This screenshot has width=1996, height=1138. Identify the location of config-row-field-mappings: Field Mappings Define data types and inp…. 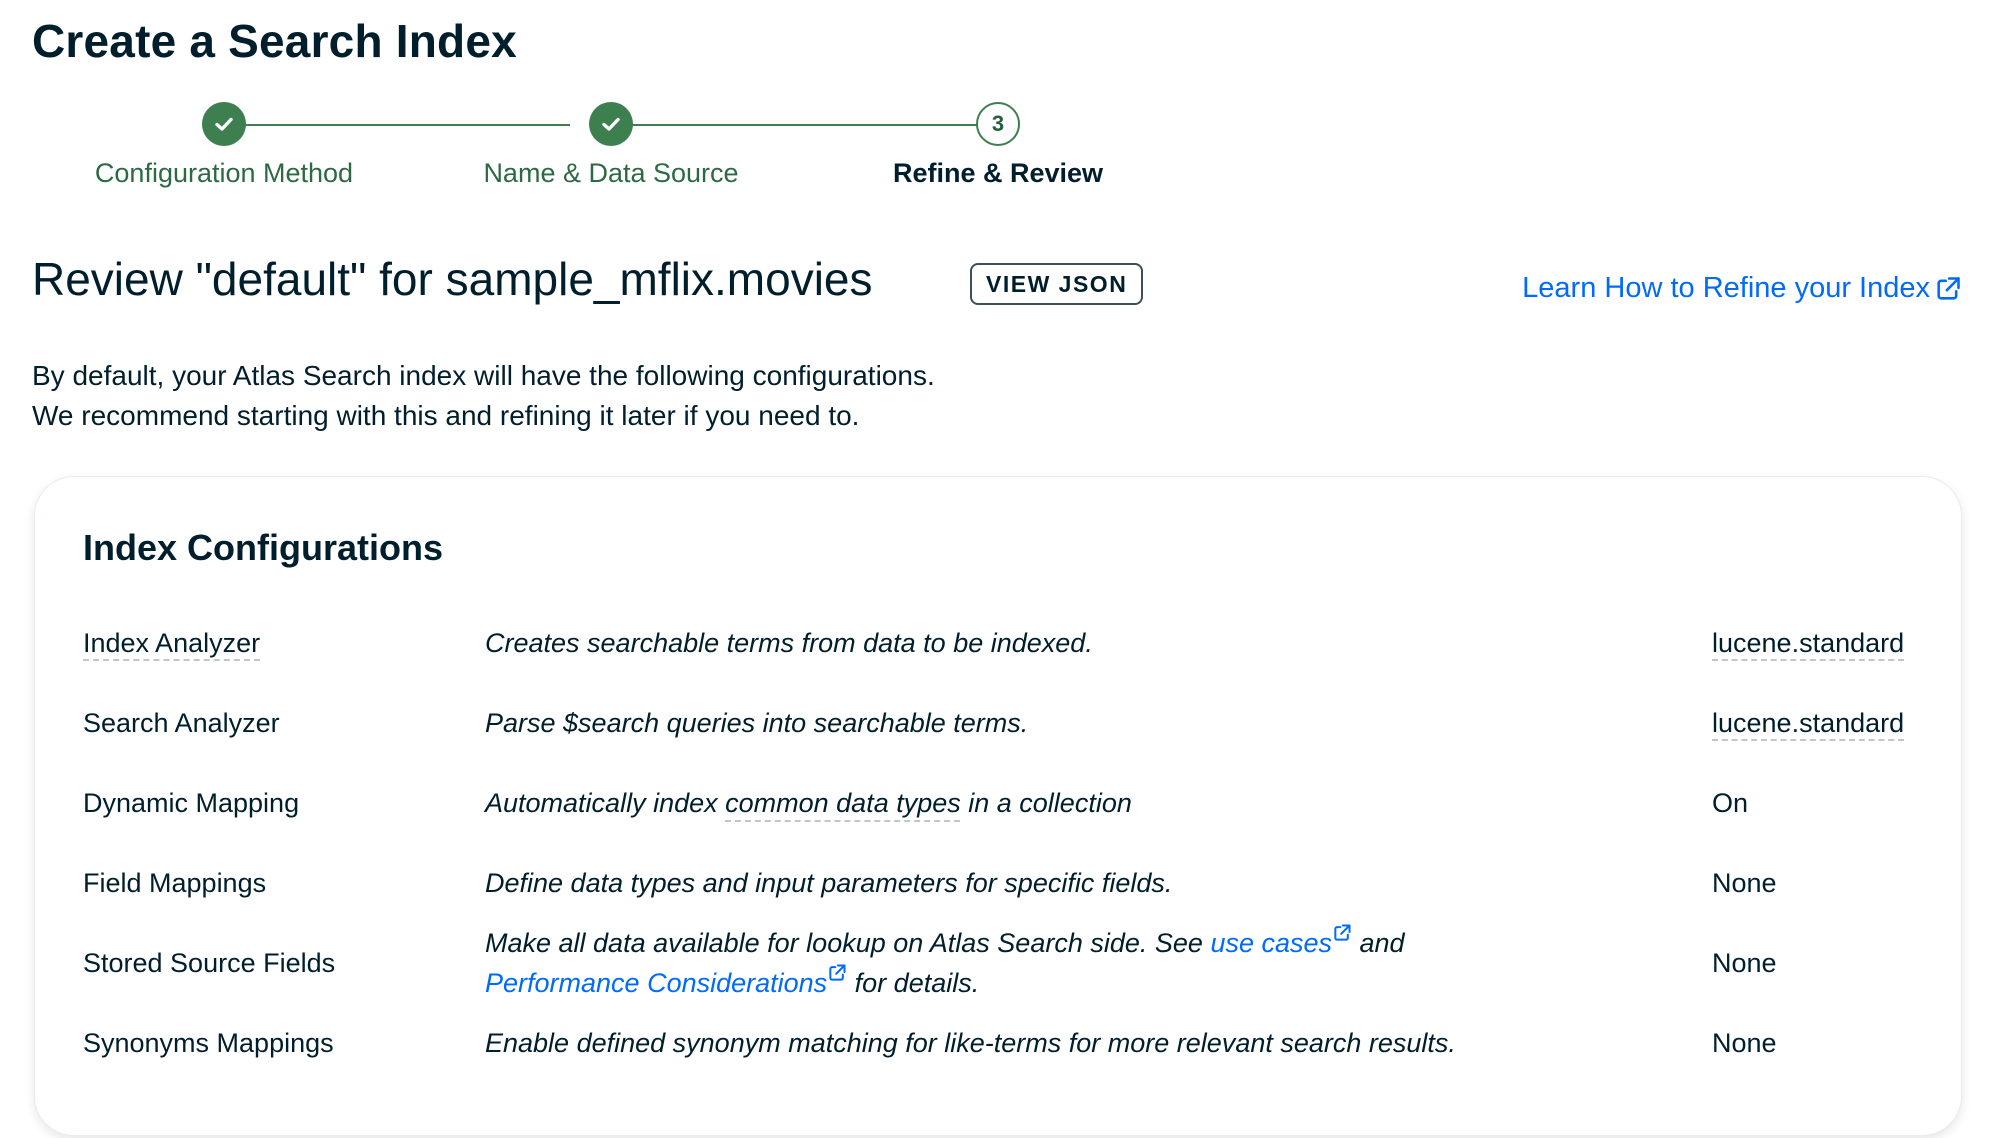
(998, 883).